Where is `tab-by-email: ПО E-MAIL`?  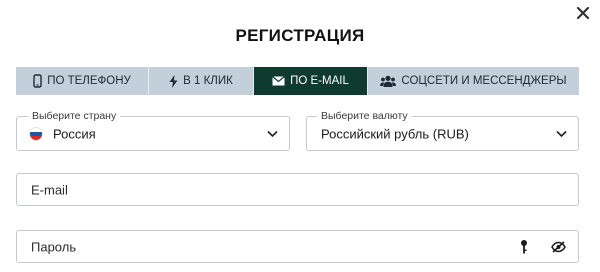 tab-by-email: ПО E-MAIL is located at coordinates (311, 81).